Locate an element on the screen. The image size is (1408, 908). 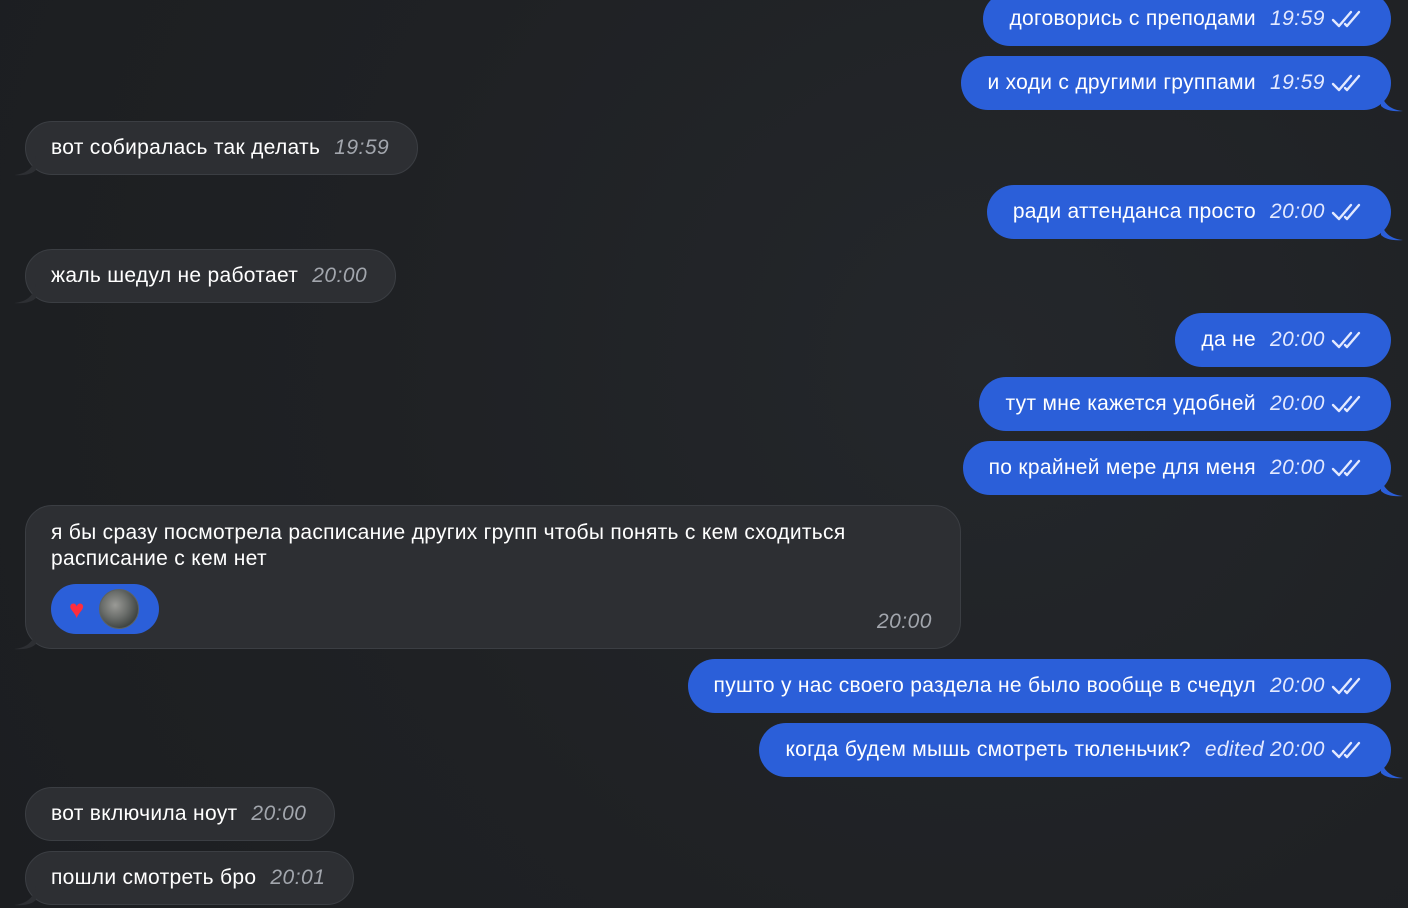
message-text: жаль шедул не работает is located at coordinates (175, 275).